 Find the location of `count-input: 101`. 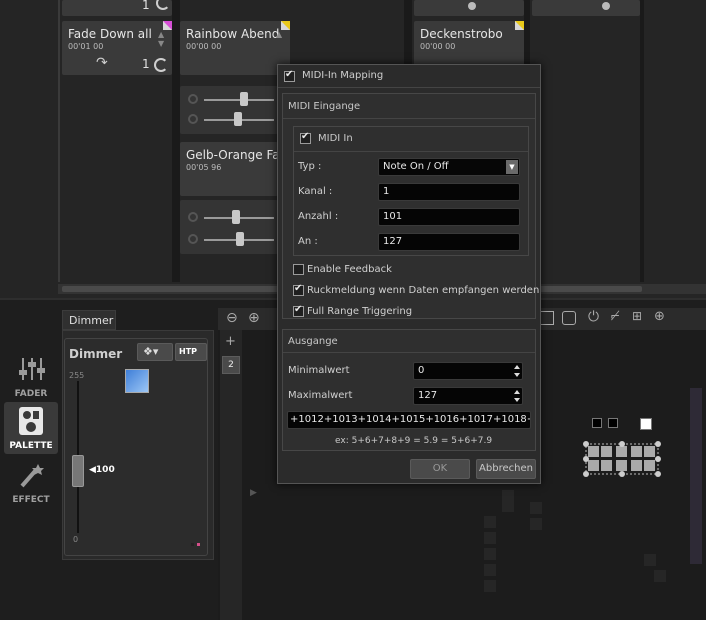

count-input: 101 is located at coordinates (449, 217).